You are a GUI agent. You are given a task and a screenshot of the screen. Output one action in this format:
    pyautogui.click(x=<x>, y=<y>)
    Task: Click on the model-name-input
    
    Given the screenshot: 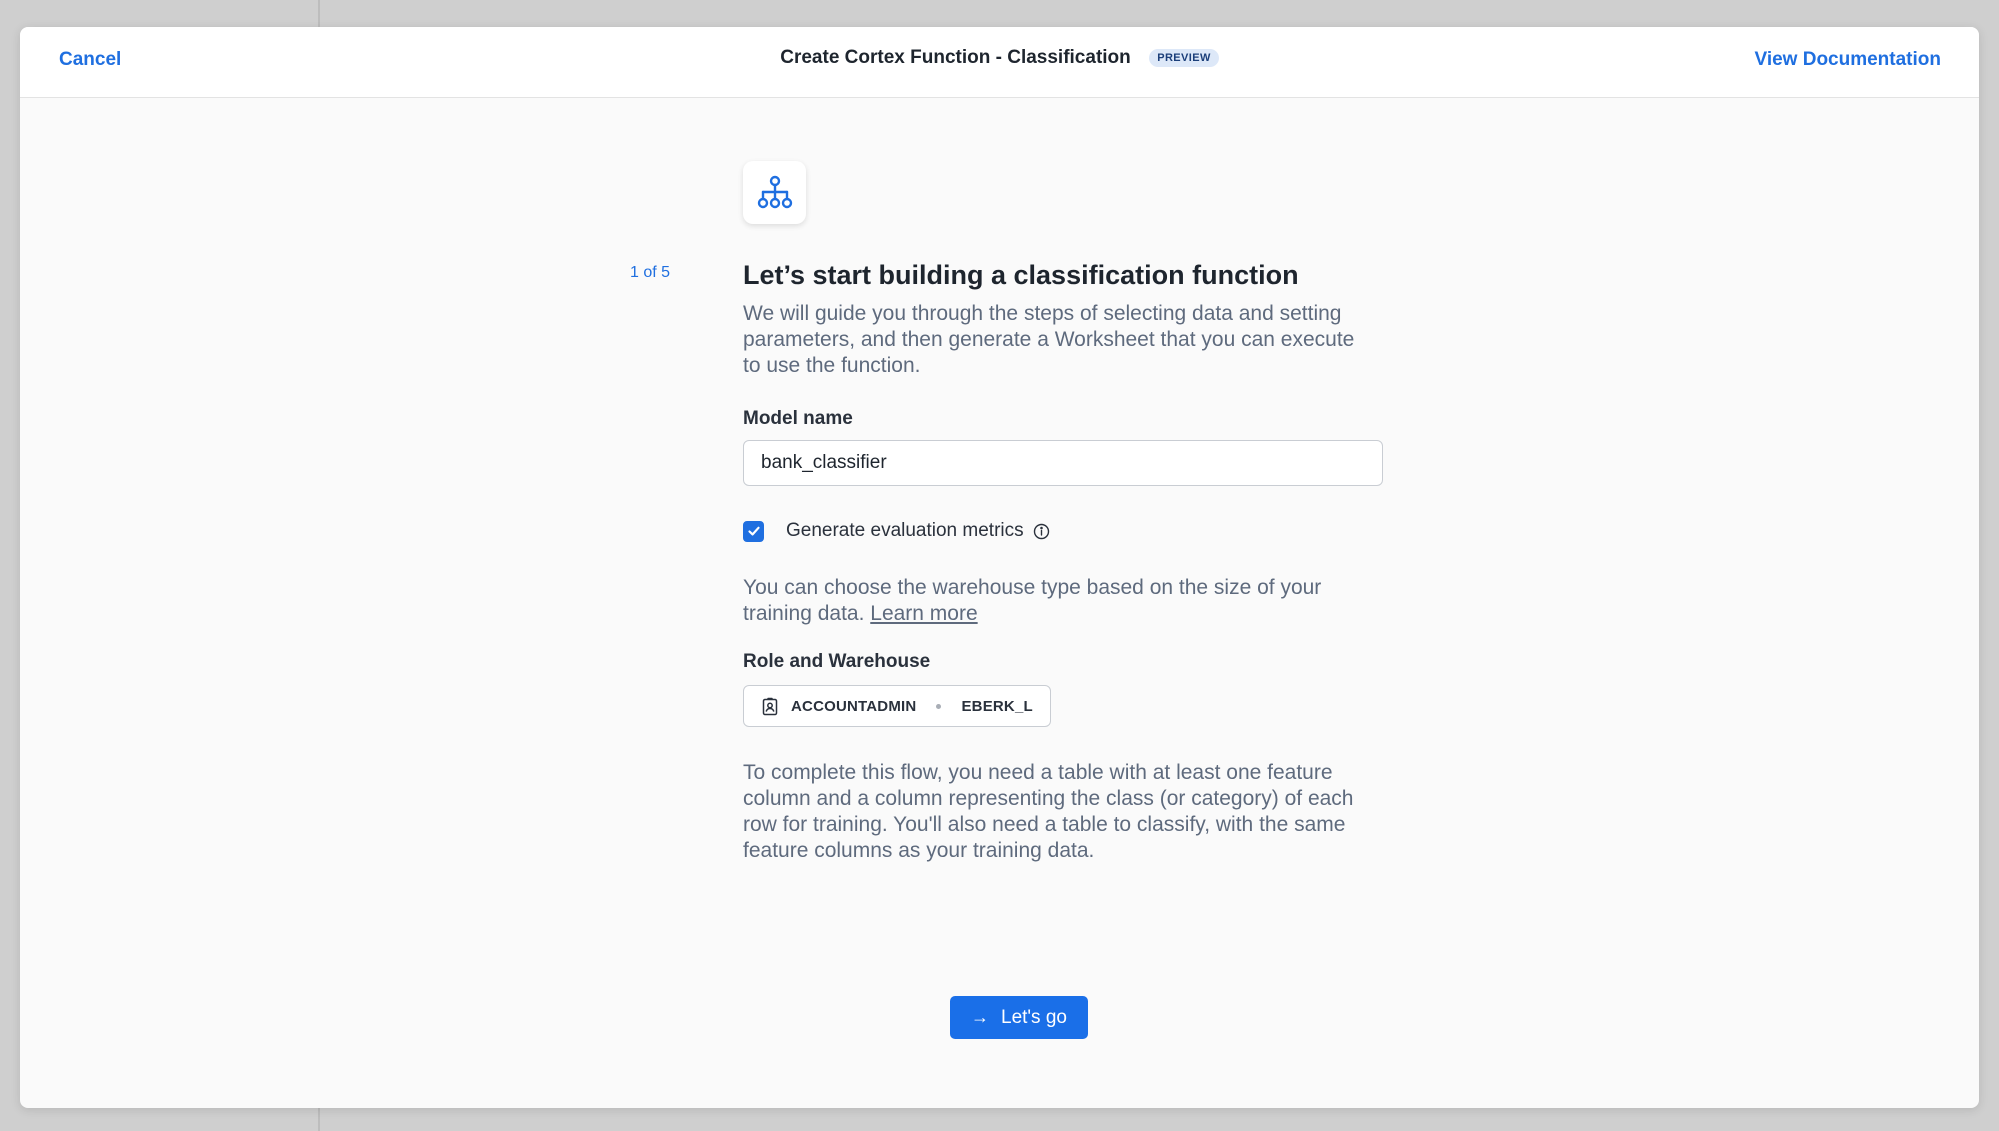 What is the action you would take?
    pyautogui.click(x=1063, y=463)
    